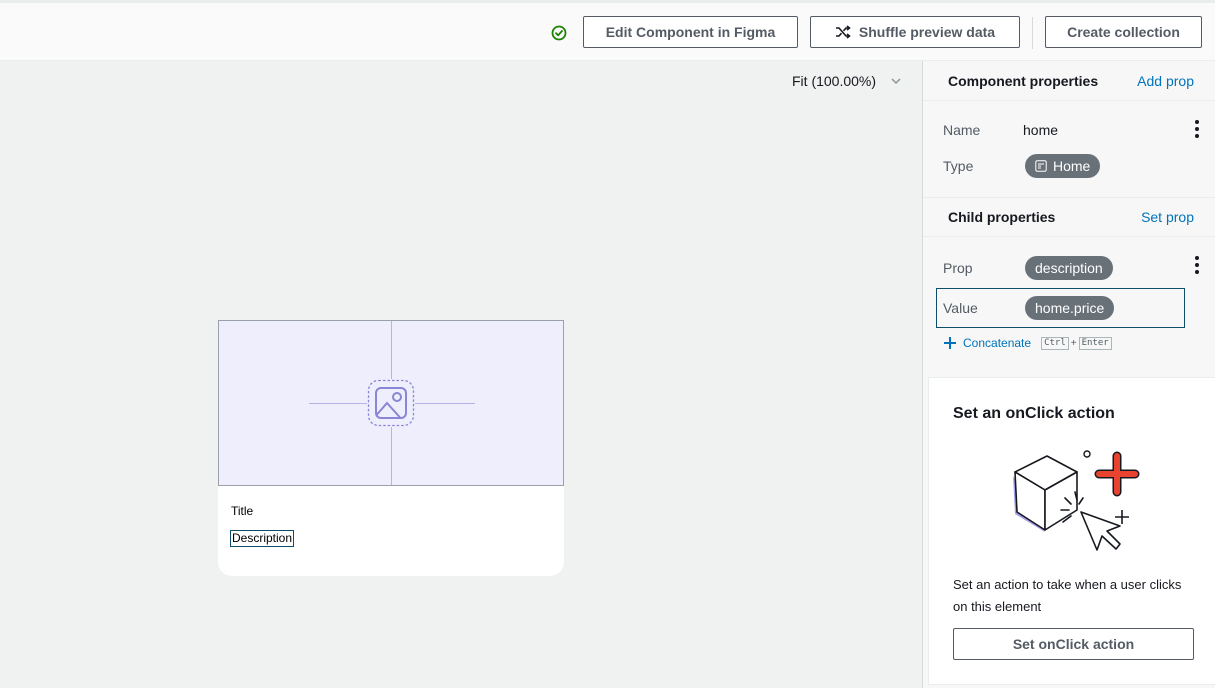  I want to click on component-properties-header: Component properties Add prop, so click(1069, 81).